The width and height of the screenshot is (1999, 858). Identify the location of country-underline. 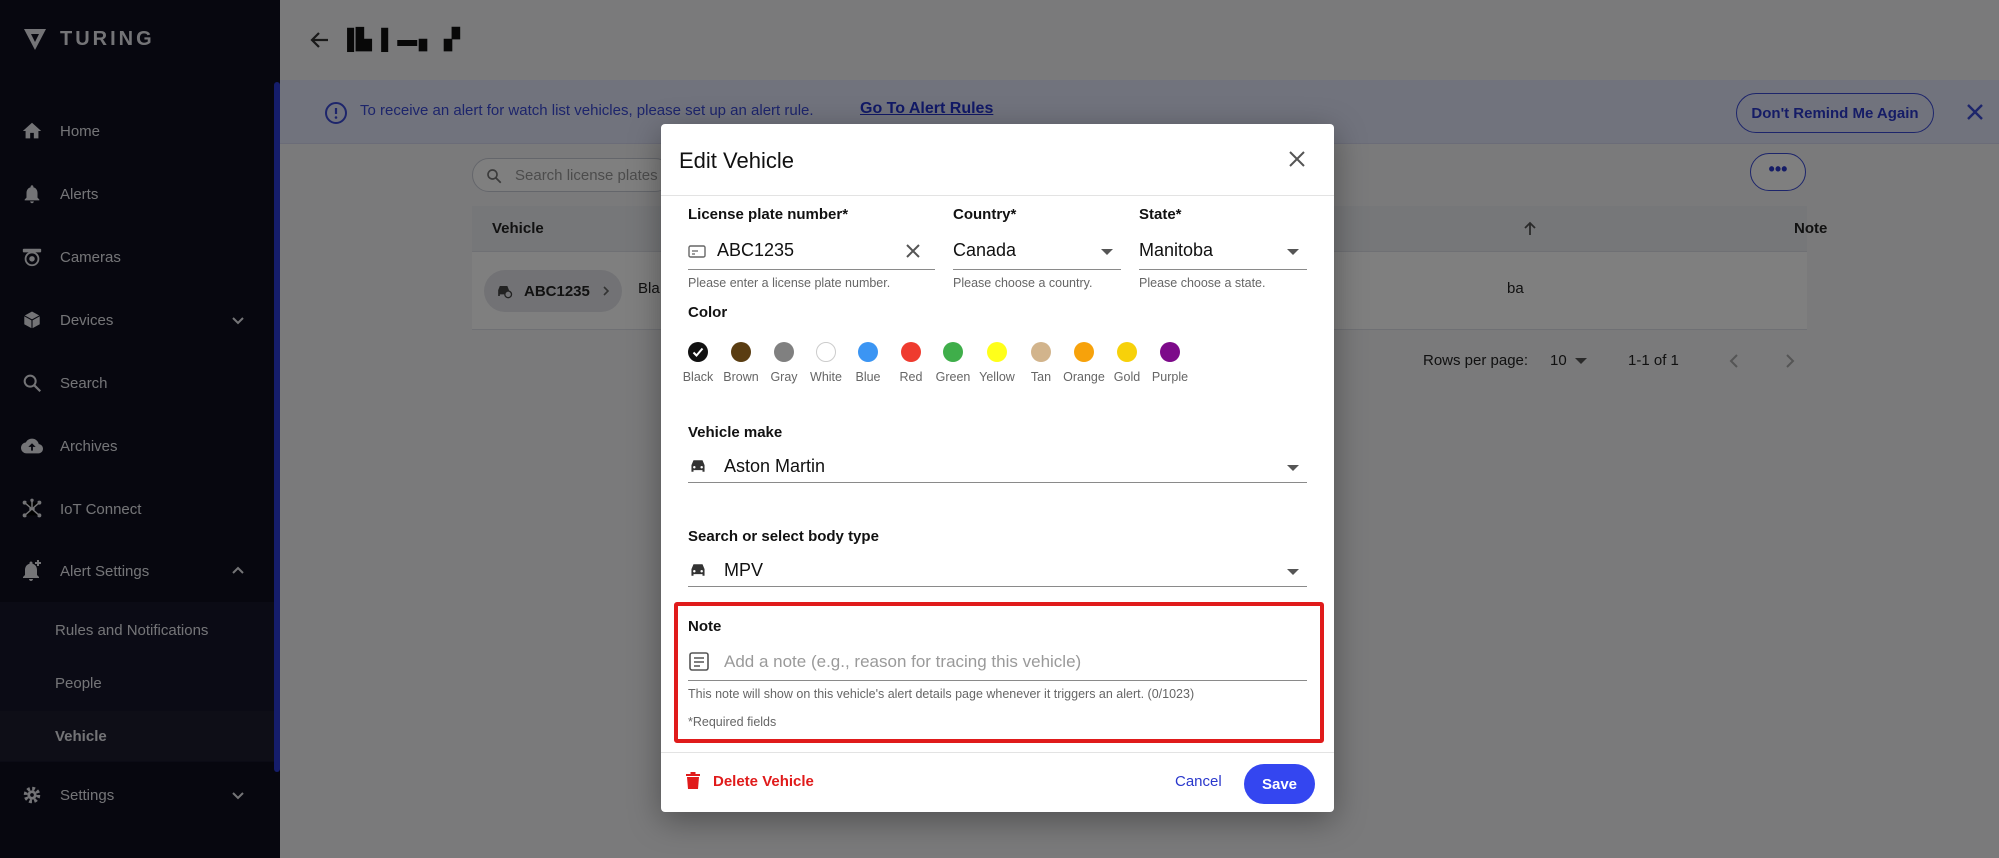
(1037, 269).